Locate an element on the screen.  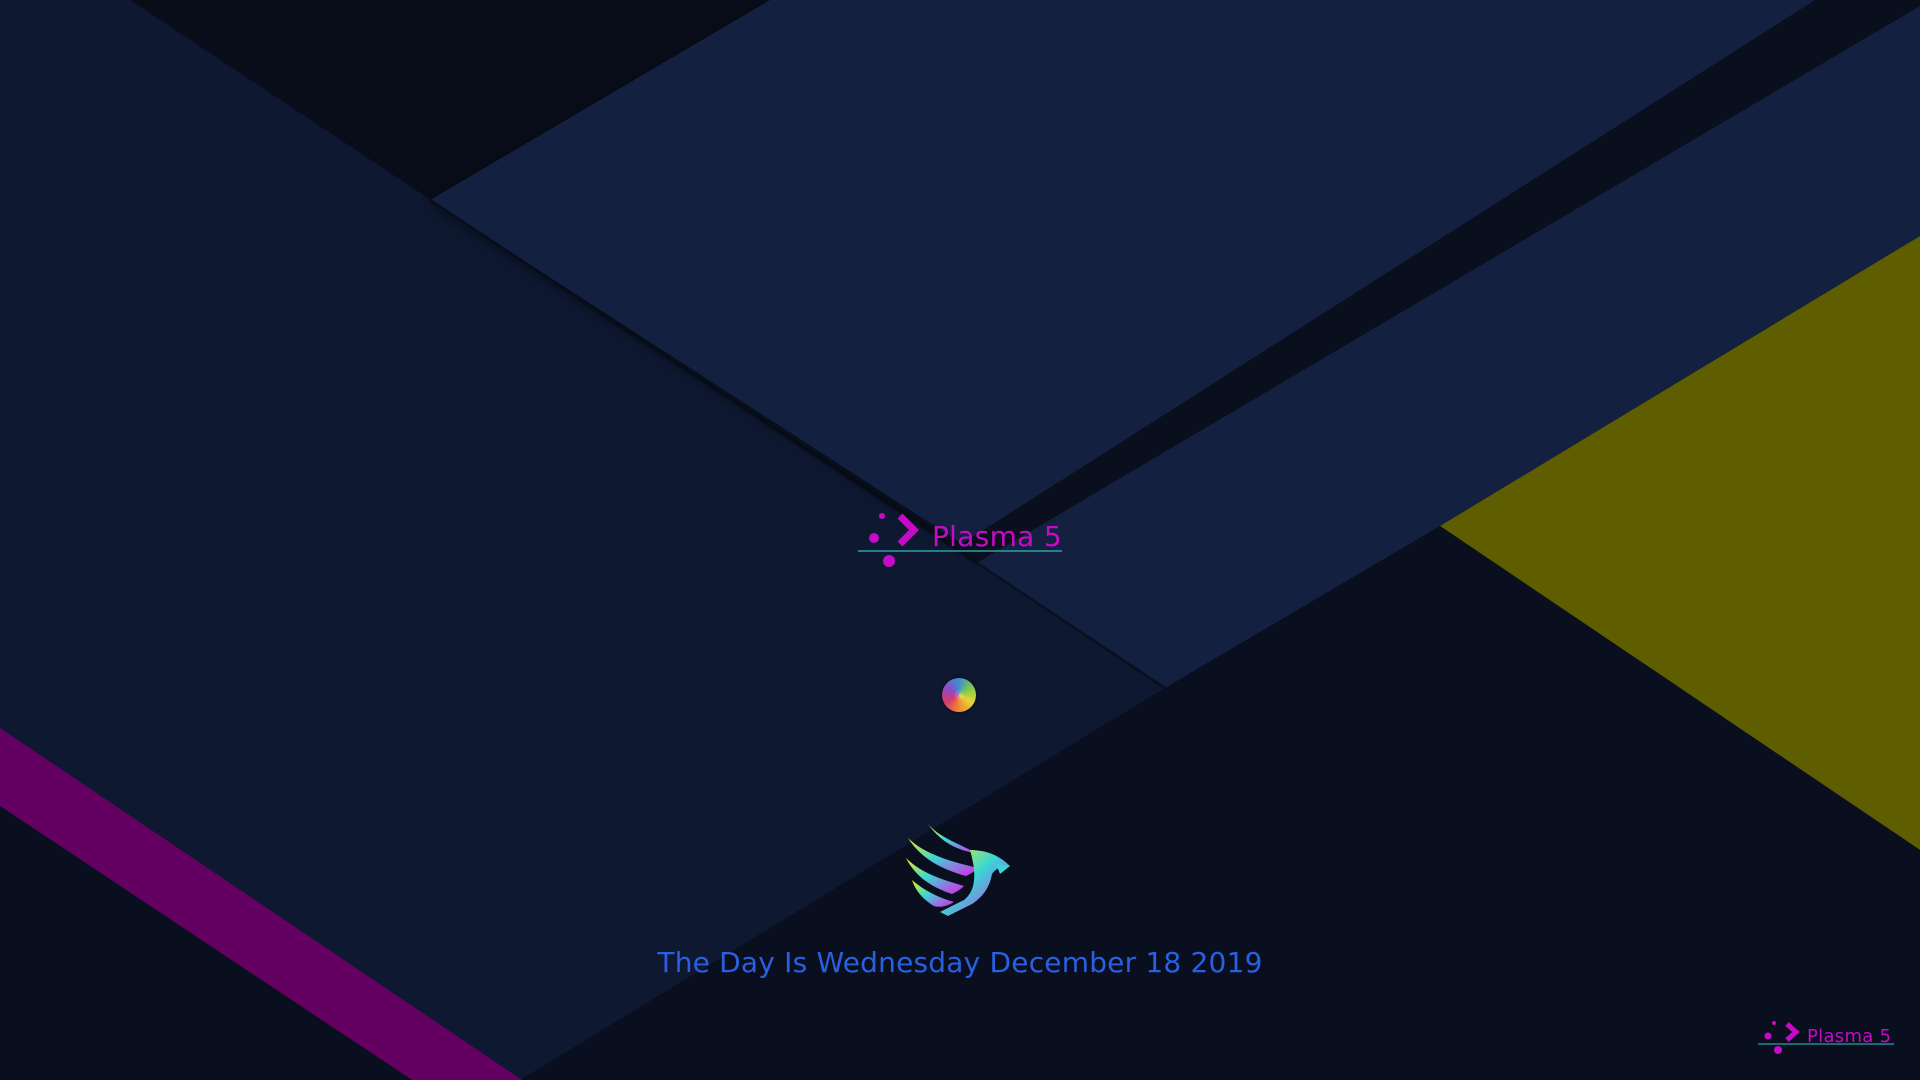
winged-distro-logo-icon is located at coordinates (958, 870).